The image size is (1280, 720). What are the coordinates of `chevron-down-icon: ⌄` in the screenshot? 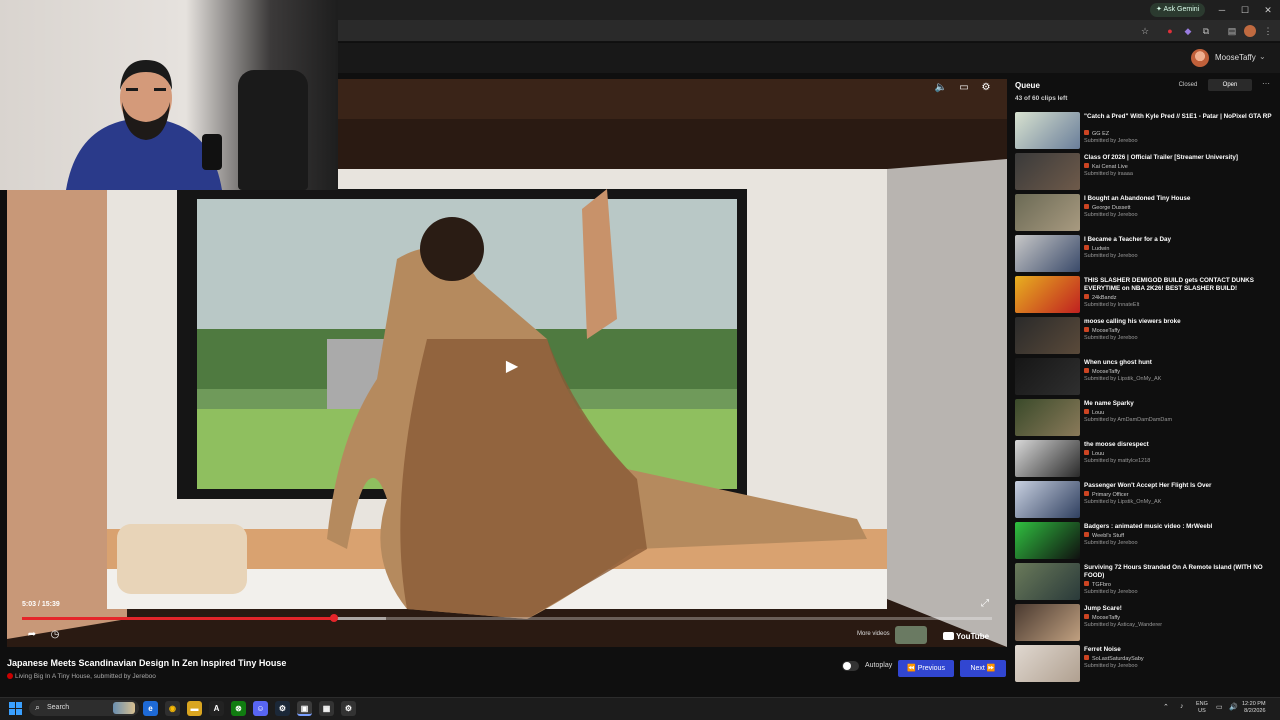 It's located at (1262, 56).